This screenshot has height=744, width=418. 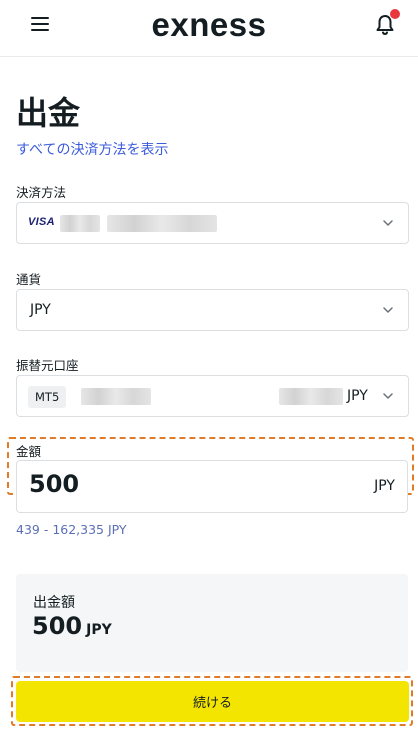 What do you see at coordinates (311, 396) in the screenshot?
I see `masked-account-balance` at bounding box center [311, 396].